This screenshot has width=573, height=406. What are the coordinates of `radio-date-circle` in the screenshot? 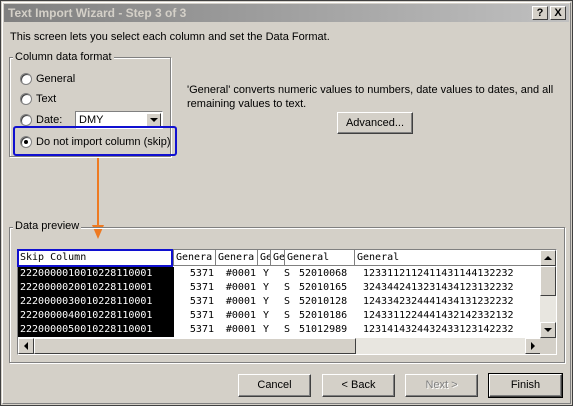 It's located at (26, 120).